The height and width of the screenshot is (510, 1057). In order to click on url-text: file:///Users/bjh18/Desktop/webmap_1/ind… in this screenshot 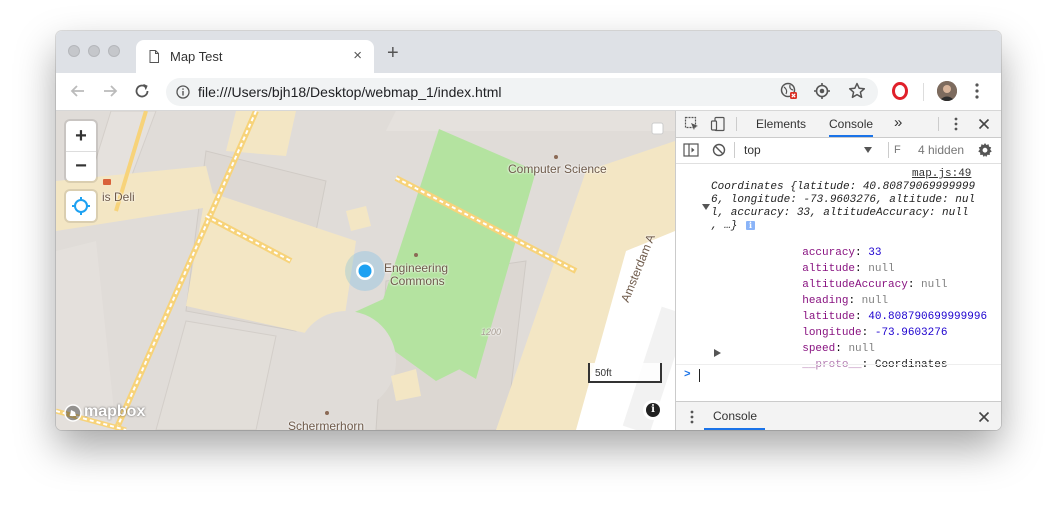, I will do `click(350, 92)`.